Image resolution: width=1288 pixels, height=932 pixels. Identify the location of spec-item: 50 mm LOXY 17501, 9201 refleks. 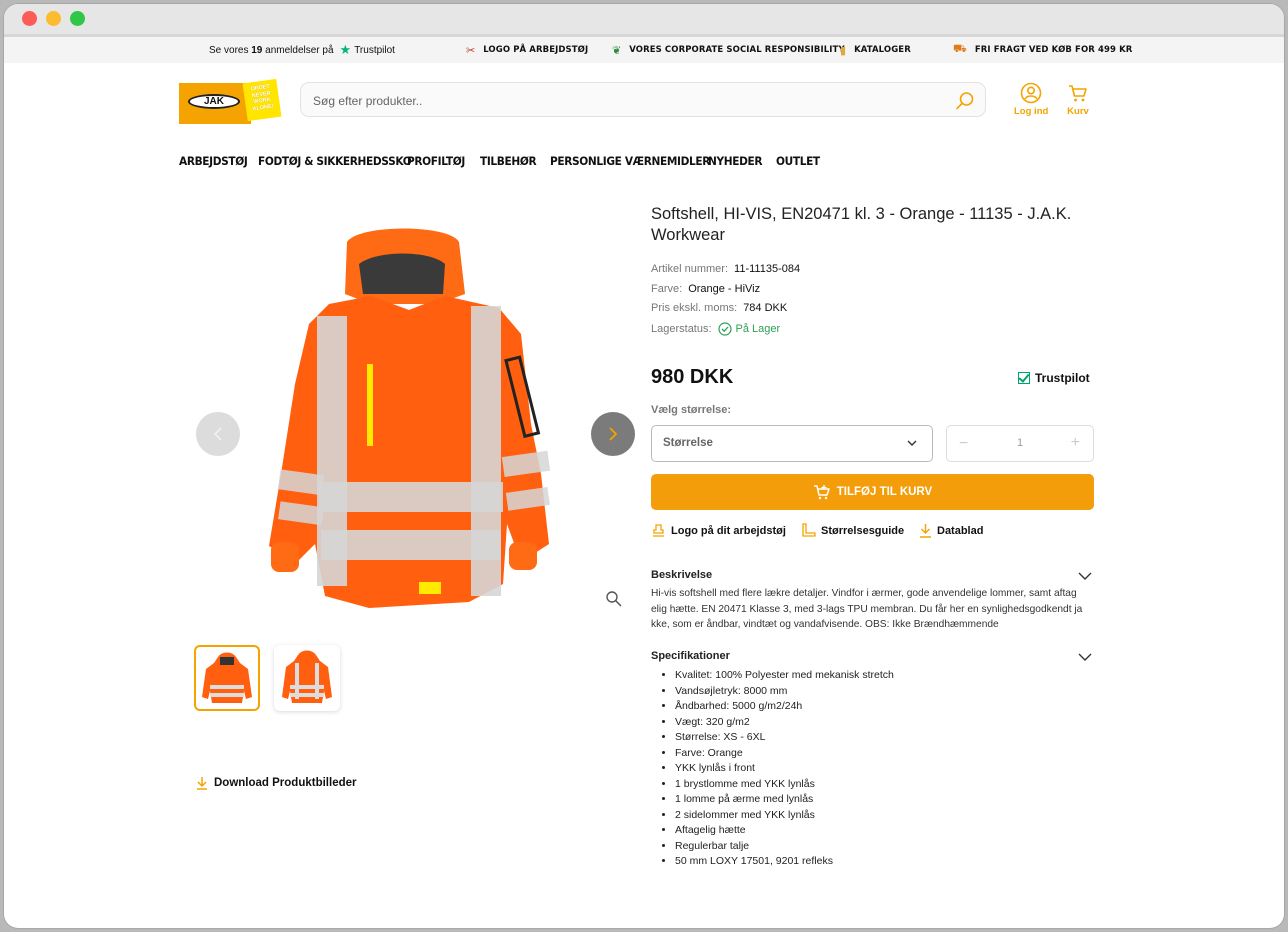
(784, 862).